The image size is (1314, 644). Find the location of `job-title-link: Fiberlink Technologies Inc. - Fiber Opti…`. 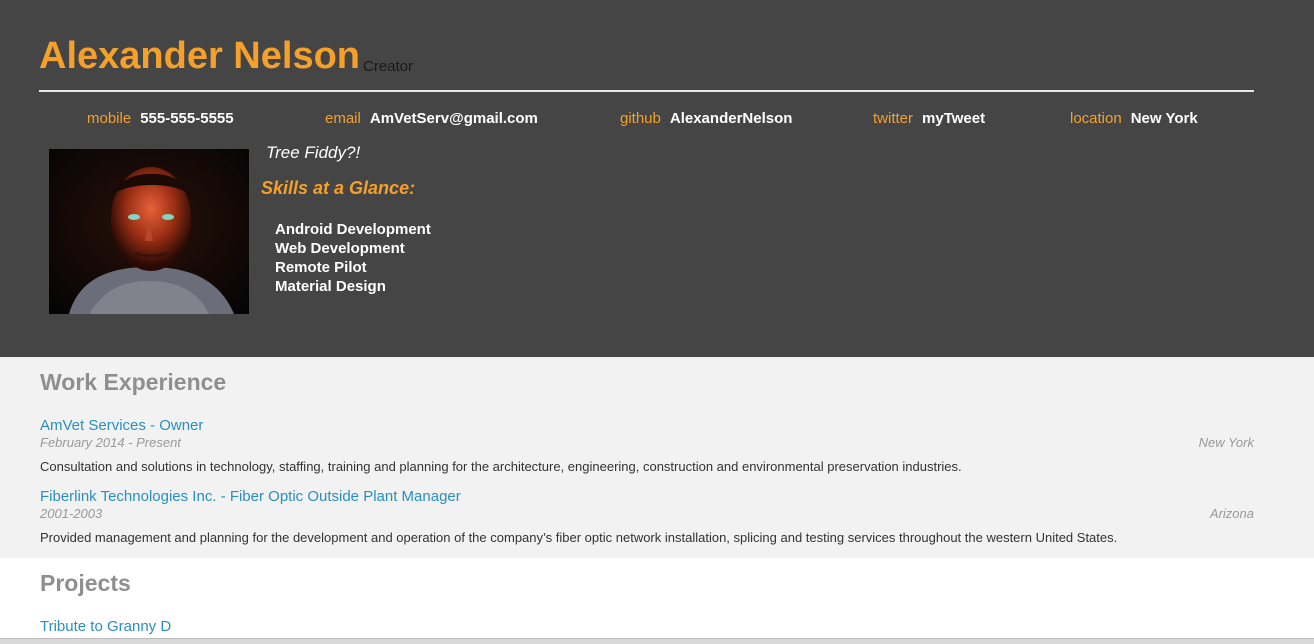

job-title-link: Fiberlink Technologies Inc. - Fiber Opti… is located at coordinates (250, 496).